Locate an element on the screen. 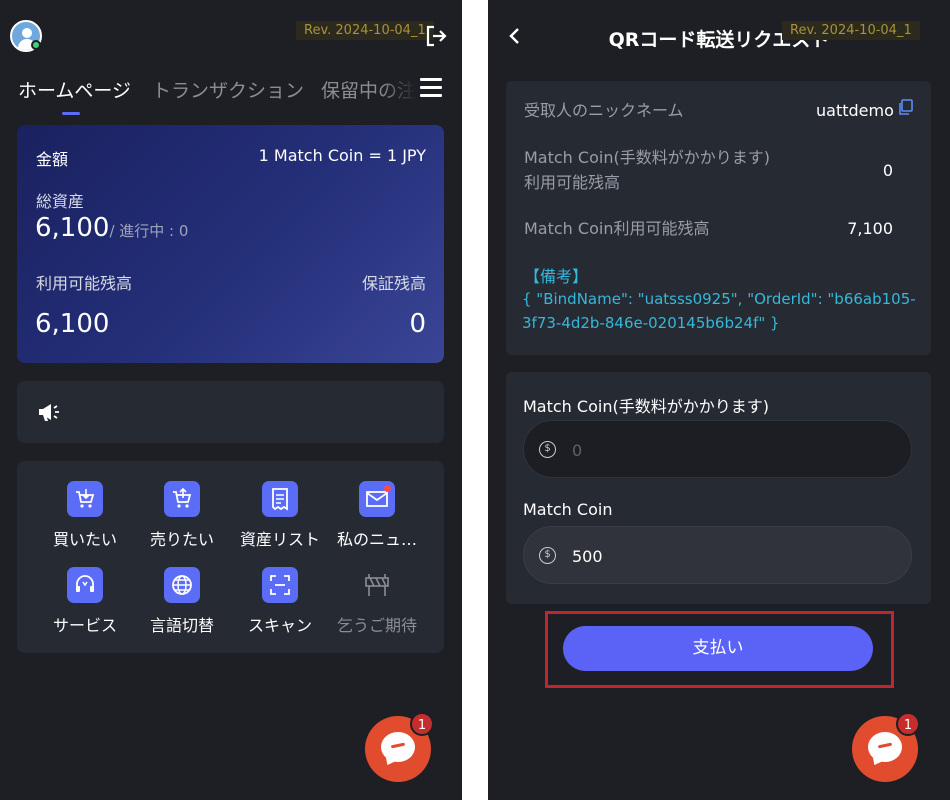 Image resolution: width=950 pixels, height=800 pixels. remark-title: 【備考】 is located at coordinates (556, 276).